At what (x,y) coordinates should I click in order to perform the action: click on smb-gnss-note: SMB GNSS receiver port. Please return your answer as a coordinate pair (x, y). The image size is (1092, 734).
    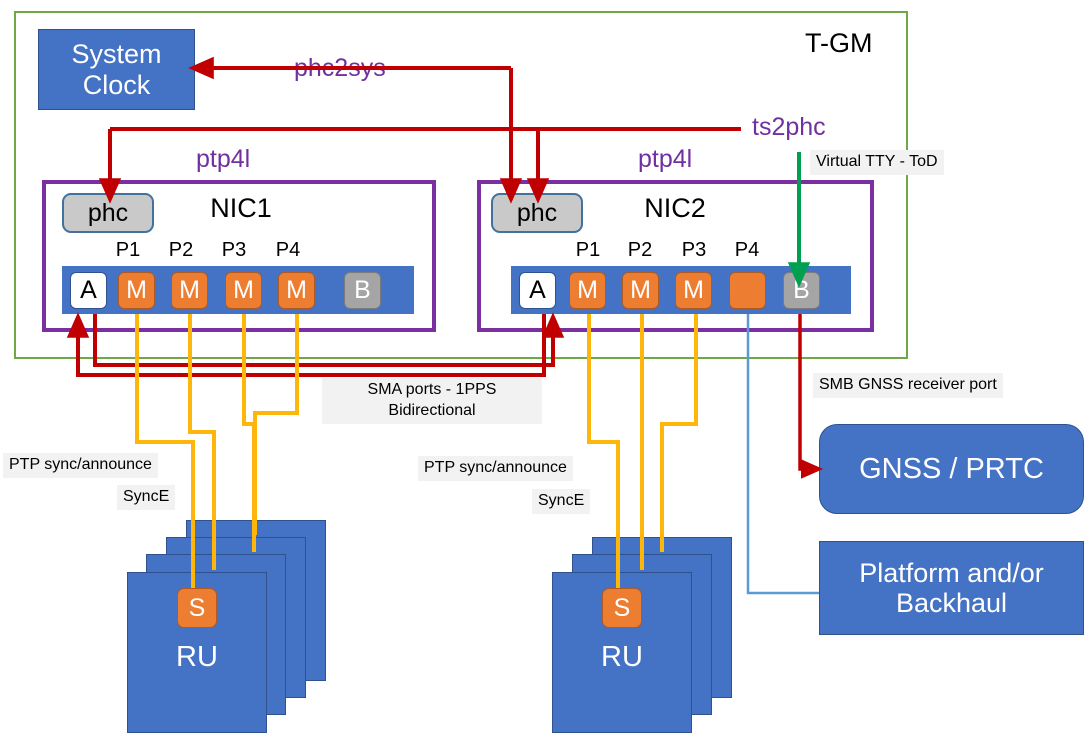
    Looking at the image, I should click on (908, 385).